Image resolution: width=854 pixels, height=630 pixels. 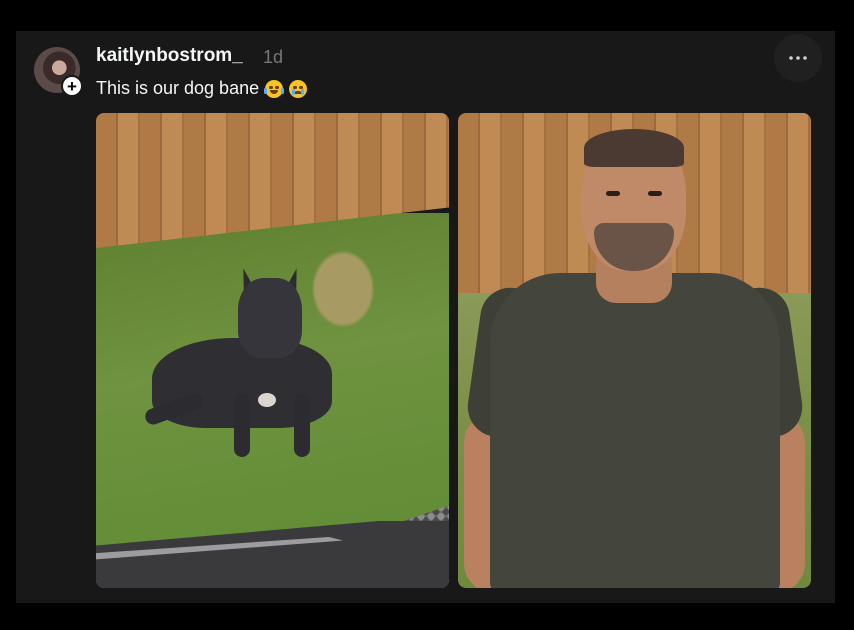 I want to click on timestamp: 1d, so click(x=273, y=57).